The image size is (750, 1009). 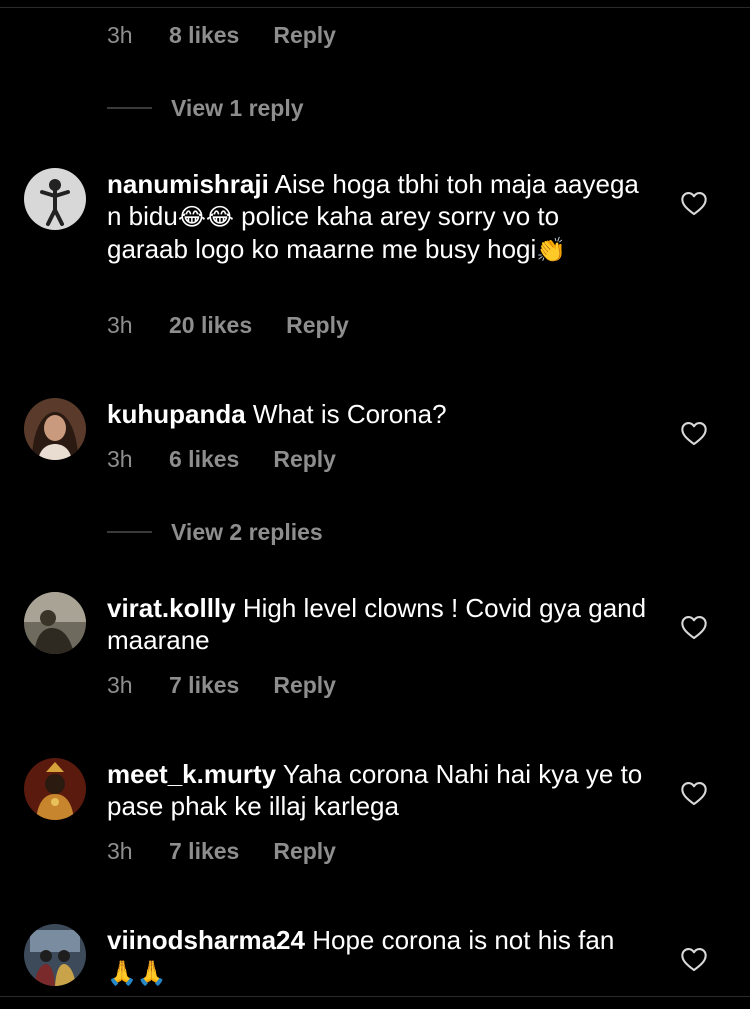 What do you see at coordinates (349, 414) in the screenshot?
I see `comment-body: What is Corona?` at bounding box center [349, 414].